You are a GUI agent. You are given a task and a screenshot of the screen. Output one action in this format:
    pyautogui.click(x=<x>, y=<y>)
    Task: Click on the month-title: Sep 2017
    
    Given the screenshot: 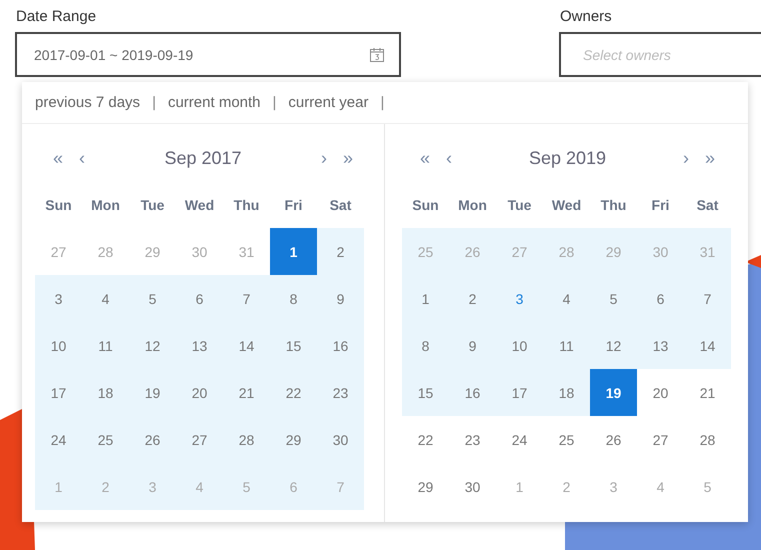 What is the action you would take?
    pyautogui.click(x=203, y=158)
    